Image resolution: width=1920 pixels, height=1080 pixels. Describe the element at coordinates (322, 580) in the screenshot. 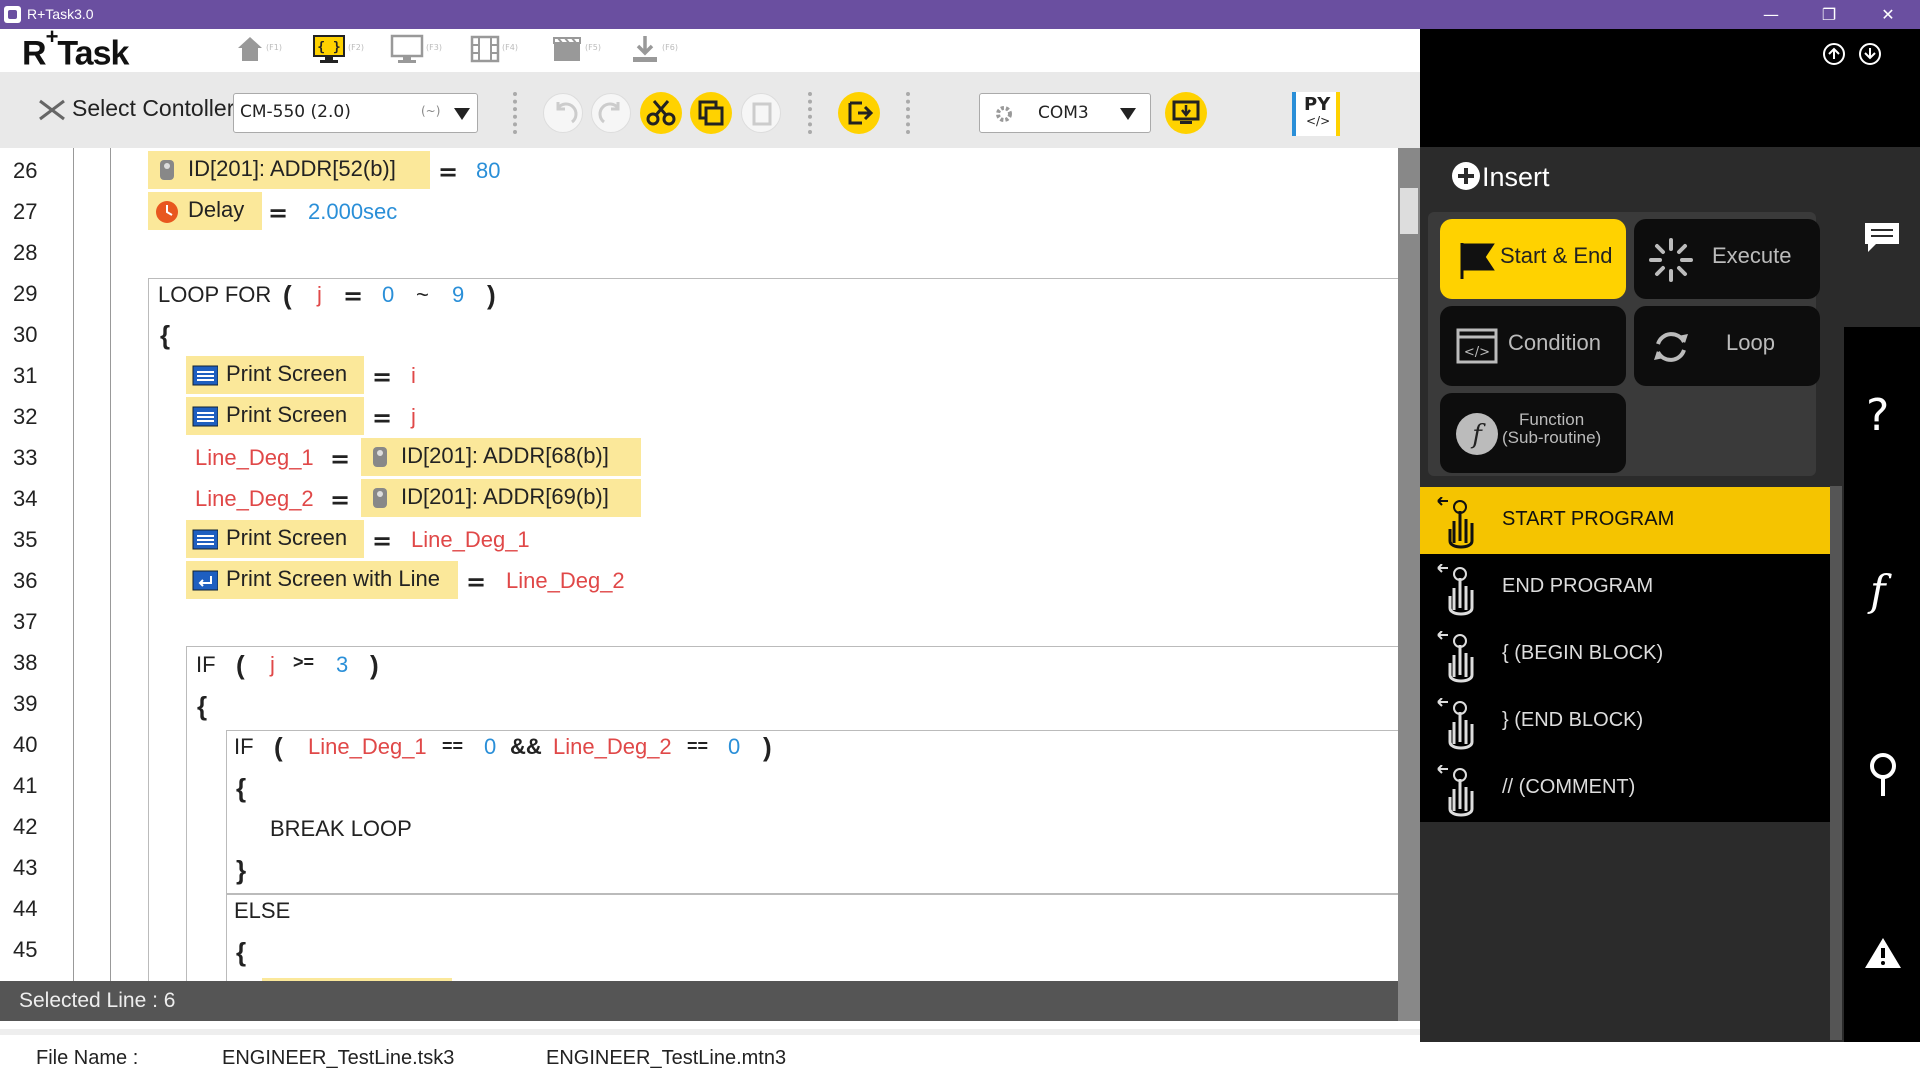

I see `code-block-print-screen-line: Print Screen with Line` at that location.